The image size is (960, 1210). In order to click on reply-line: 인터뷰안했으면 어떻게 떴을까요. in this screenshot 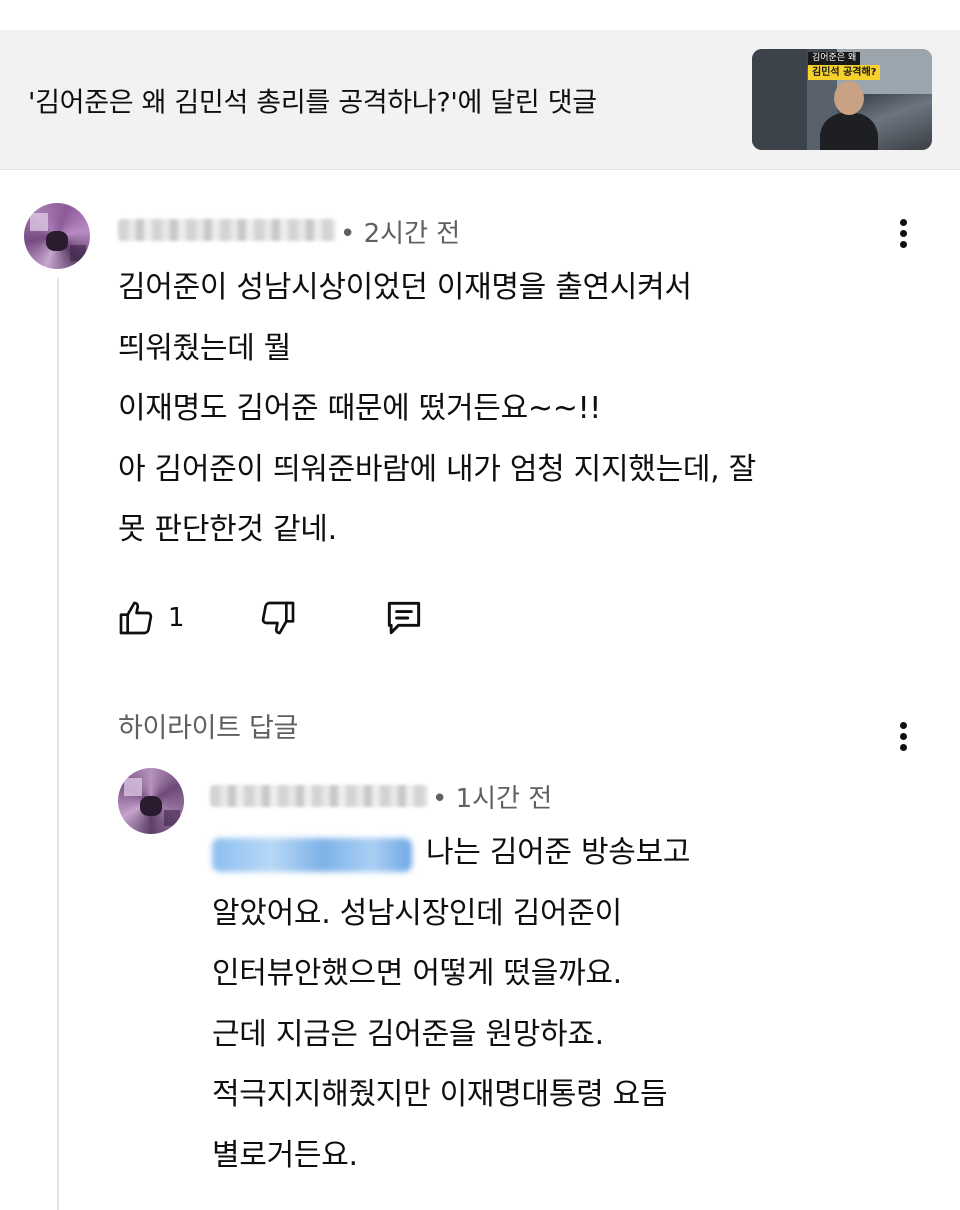, I will do `click(417, 973)`.